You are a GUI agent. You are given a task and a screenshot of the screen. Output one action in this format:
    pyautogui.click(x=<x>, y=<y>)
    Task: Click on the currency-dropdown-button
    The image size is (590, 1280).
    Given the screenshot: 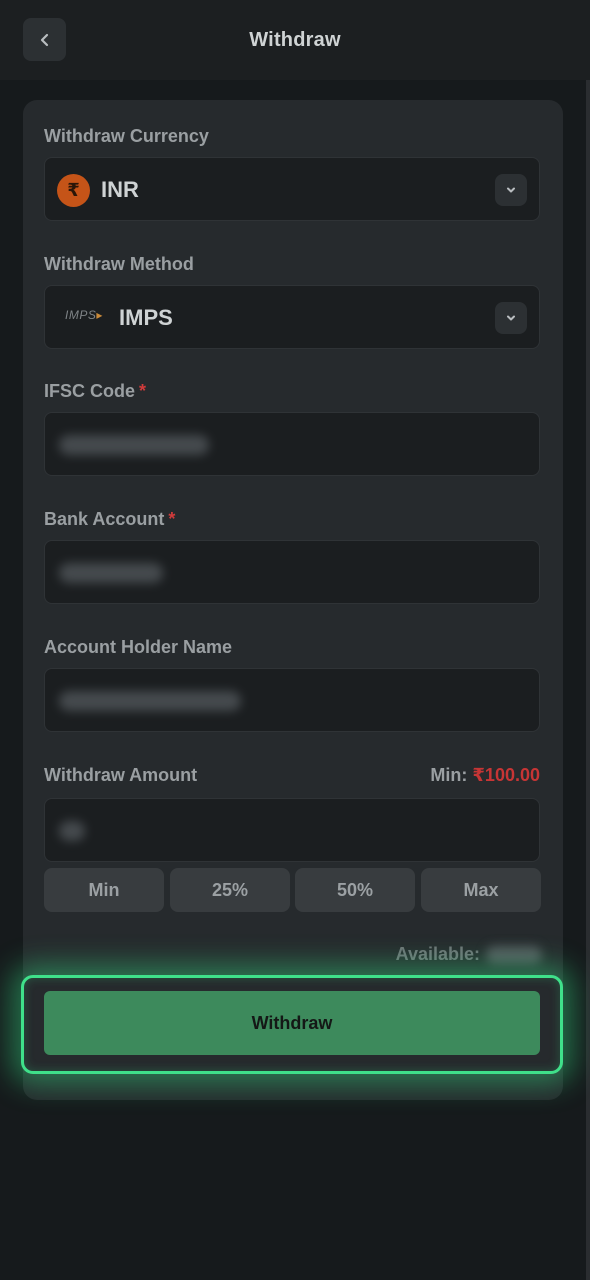 What is the action you would take?
    pyautogui.click(x=511, y=190)
    